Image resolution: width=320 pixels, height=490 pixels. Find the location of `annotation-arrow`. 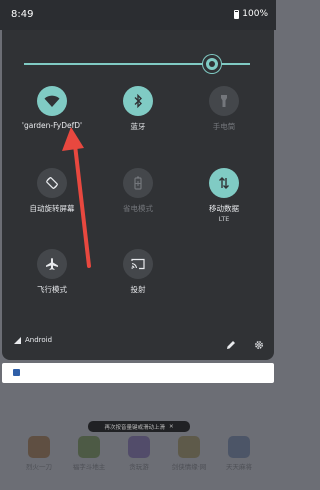

annotation-arrow is located at coordinates (76, 197).